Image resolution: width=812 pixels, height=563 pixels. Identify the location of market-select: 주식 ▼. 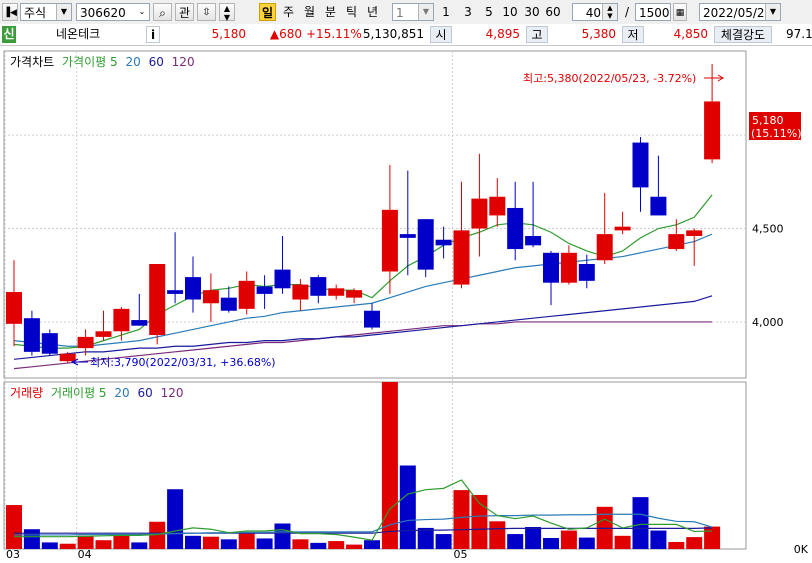
(46, 12).